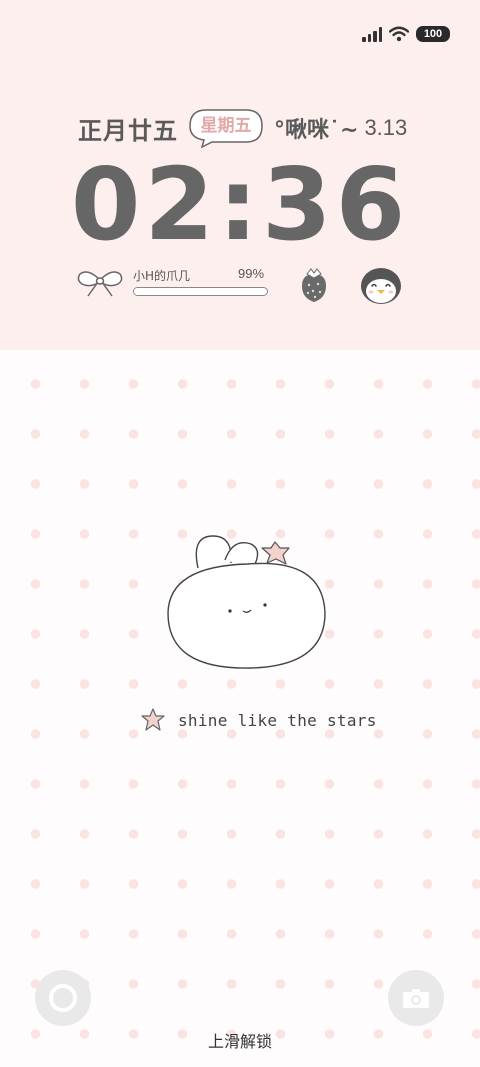 Image resolution: width=480 pixels, height=1067 pixels. I want to click on unlock-hint: 上滑解锁, so click(240, 1040).